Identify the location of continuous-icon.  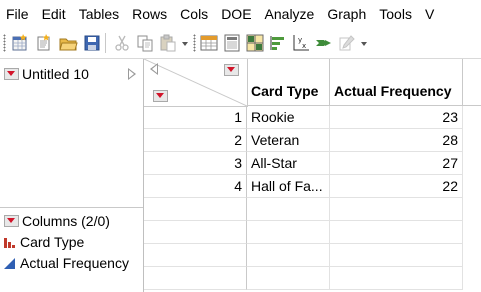
(9, 263).